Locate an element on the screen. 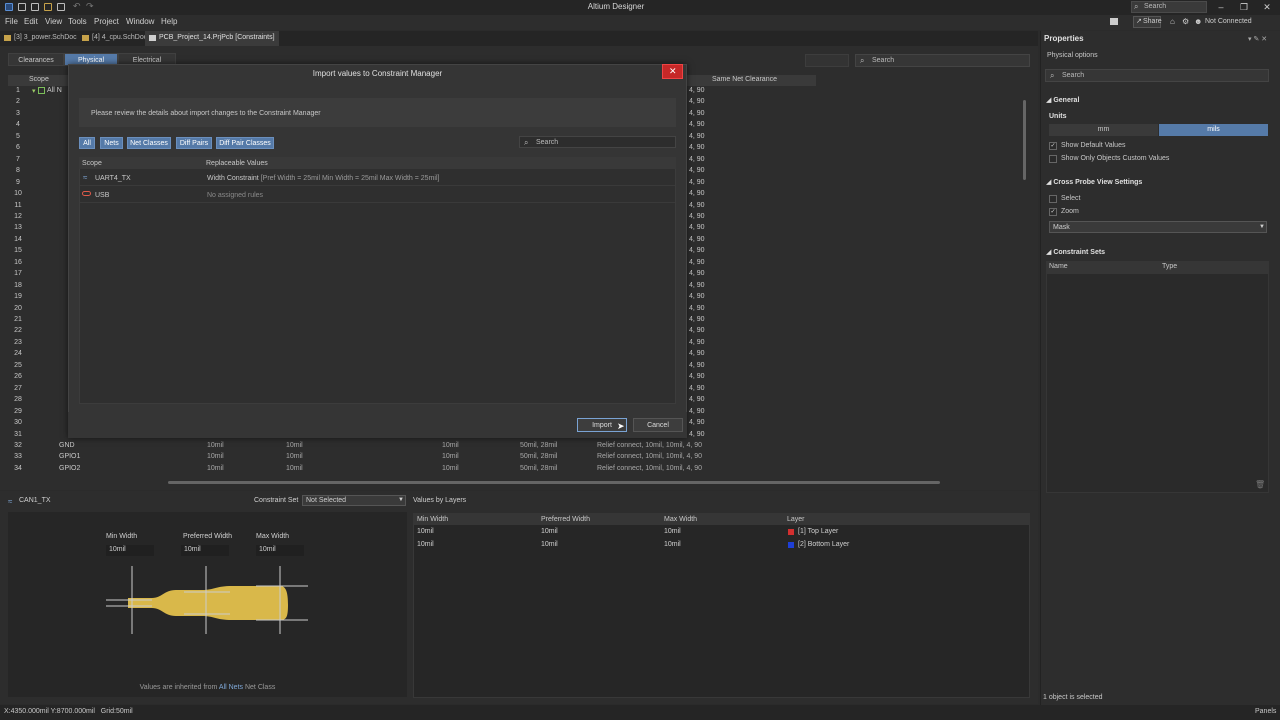  min-width-input: 10mil is located at coordinates (130, 550).